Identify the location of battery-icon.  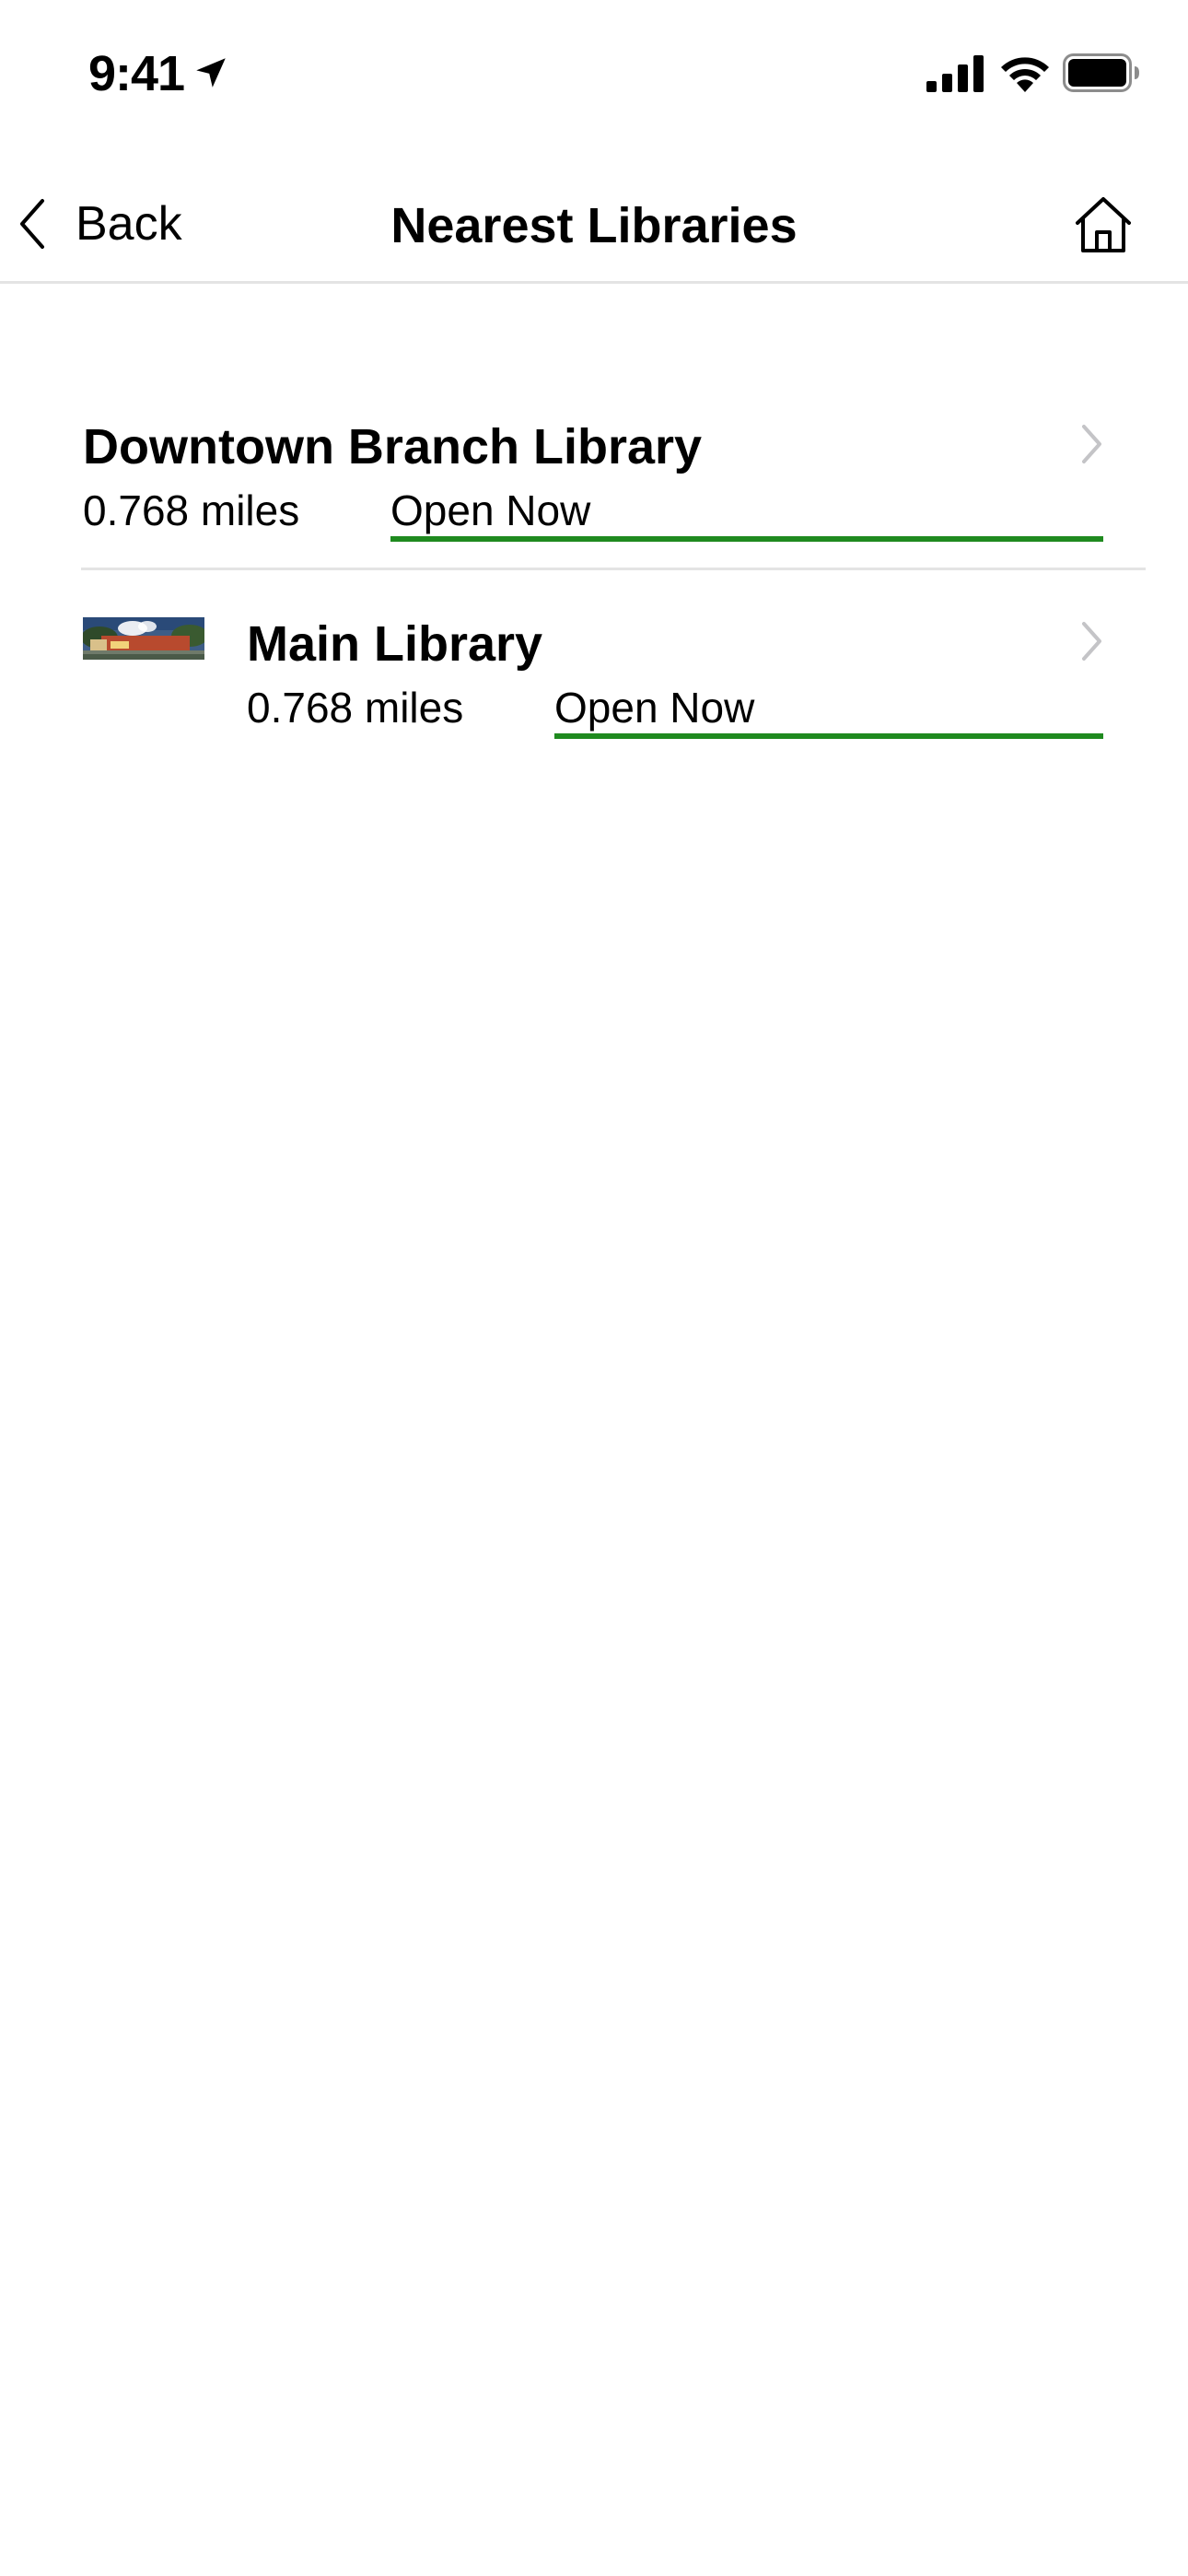
(1101, 72).